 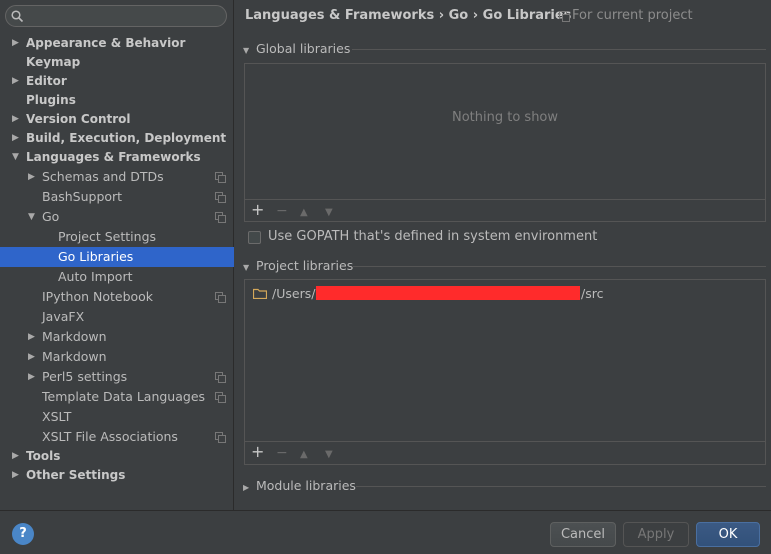 I want to click on scope-indicator: For current project, so click(x=626, y=15).